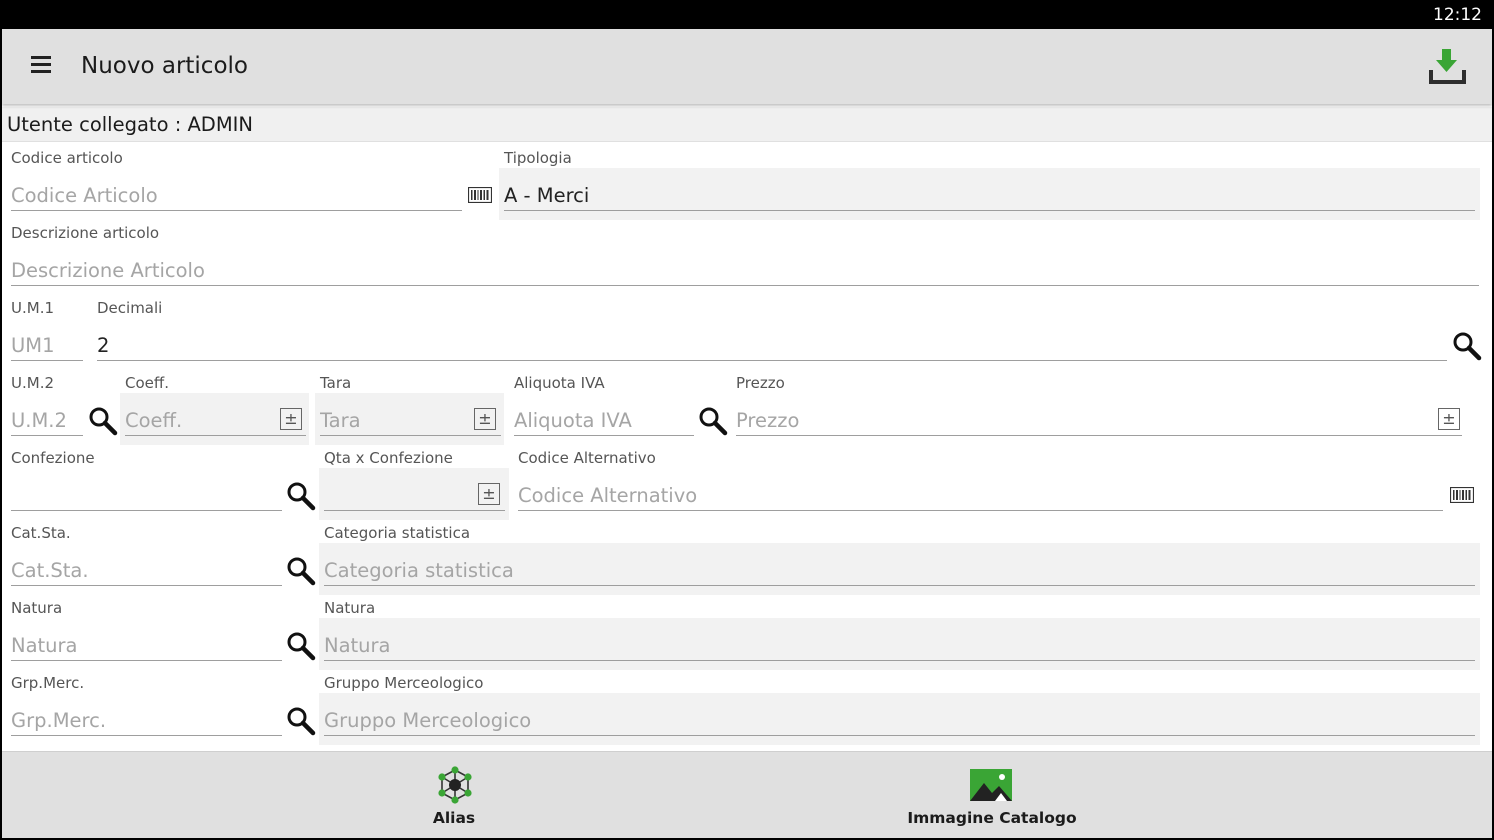  I want to click on qta-confezione-field: ±, so click(414, 494).